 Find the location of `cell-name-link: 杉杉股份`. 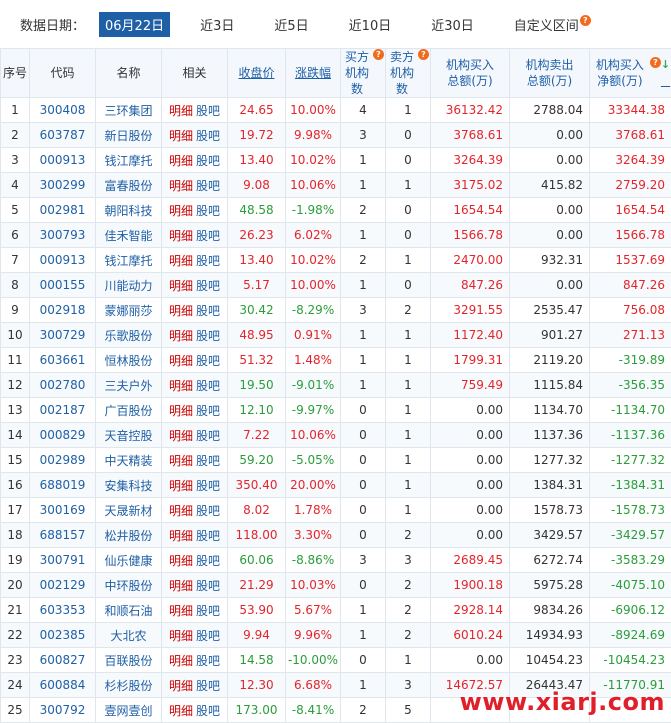

cell-name-link: 杉杉股份 is located at coordinates (129, 685).